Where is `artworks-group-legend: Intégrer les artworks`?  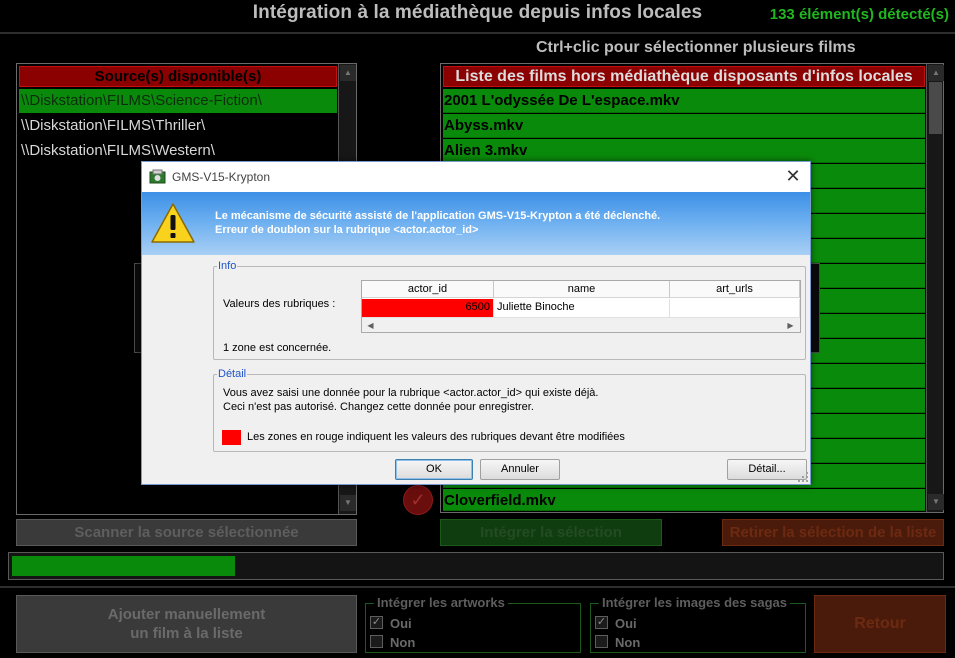 artworks-group-legend: Intégrer les artworks is located at coordinates (441, 602).